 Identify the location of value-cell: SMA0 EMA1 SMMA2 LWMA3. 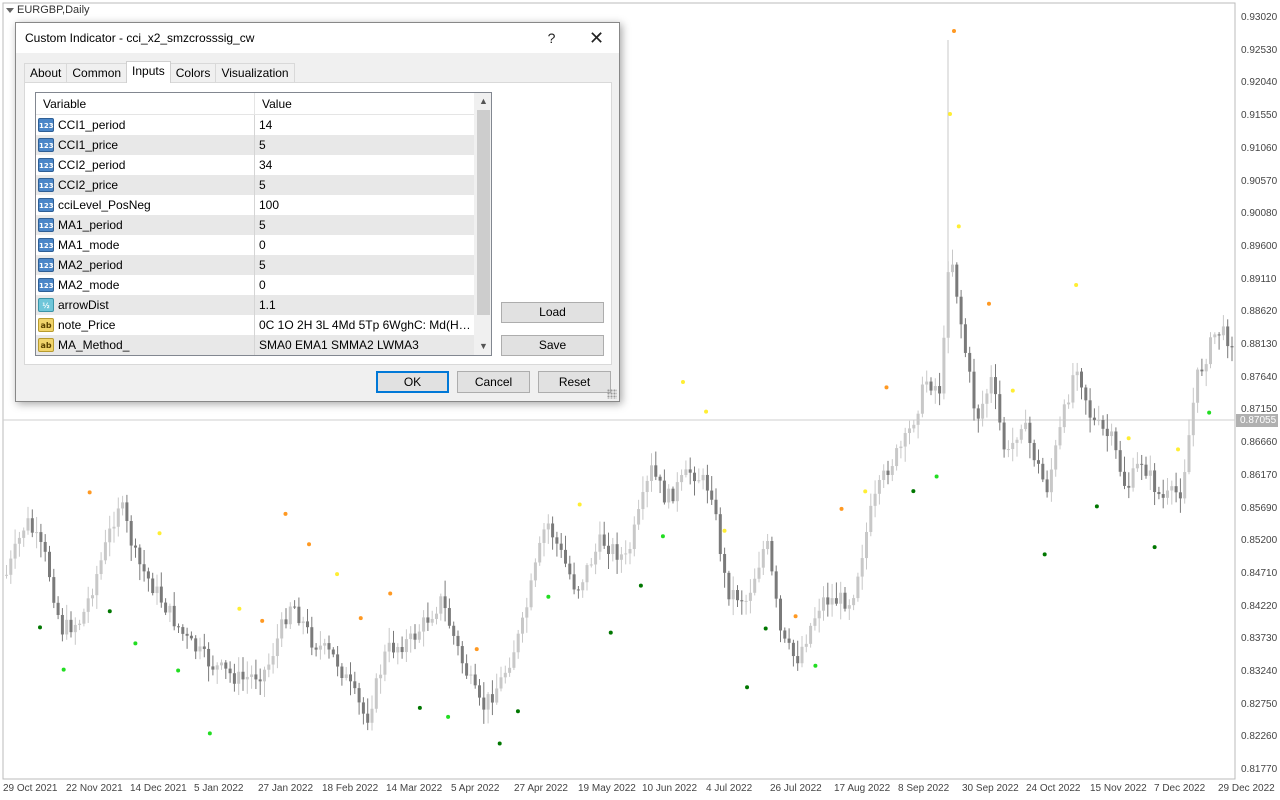
(364, 345).